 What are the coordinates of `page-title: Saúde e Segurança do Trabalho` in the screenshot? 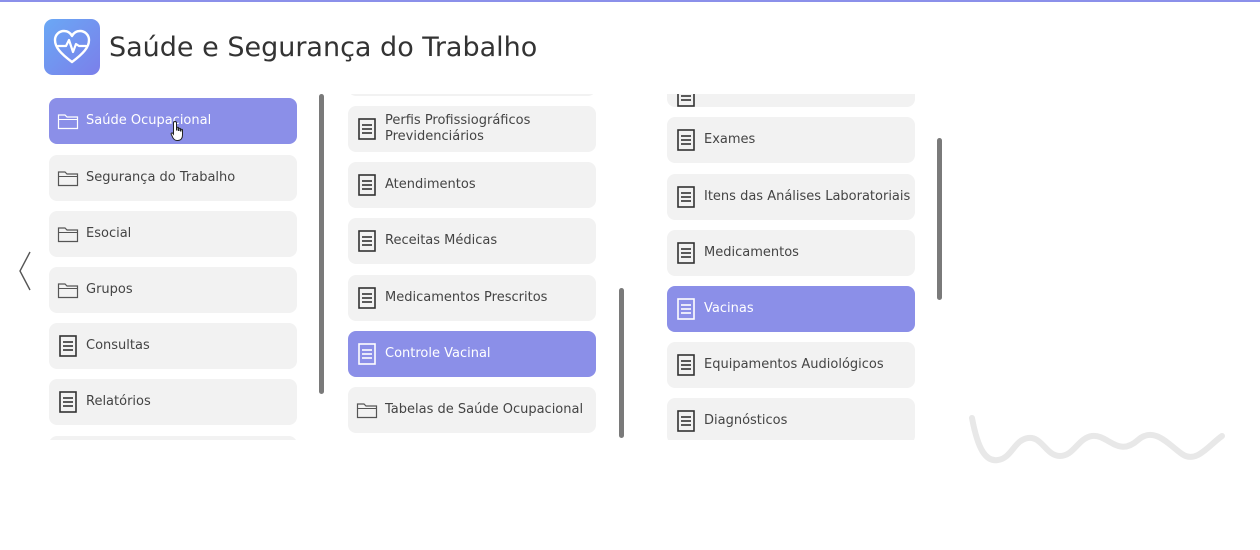 It's located at (323, 47).